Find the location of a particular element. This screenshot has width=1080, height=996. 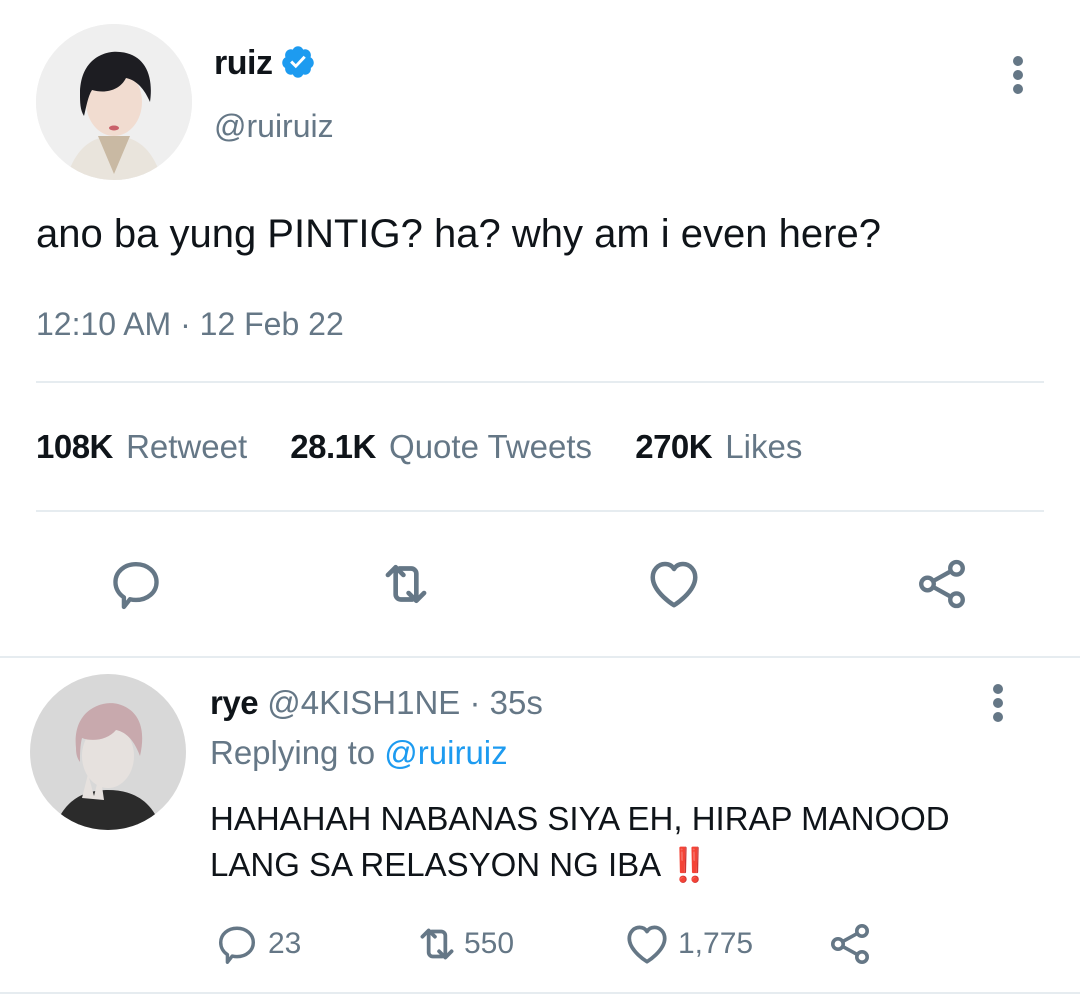

like-button is located at coordinates (674, 584).